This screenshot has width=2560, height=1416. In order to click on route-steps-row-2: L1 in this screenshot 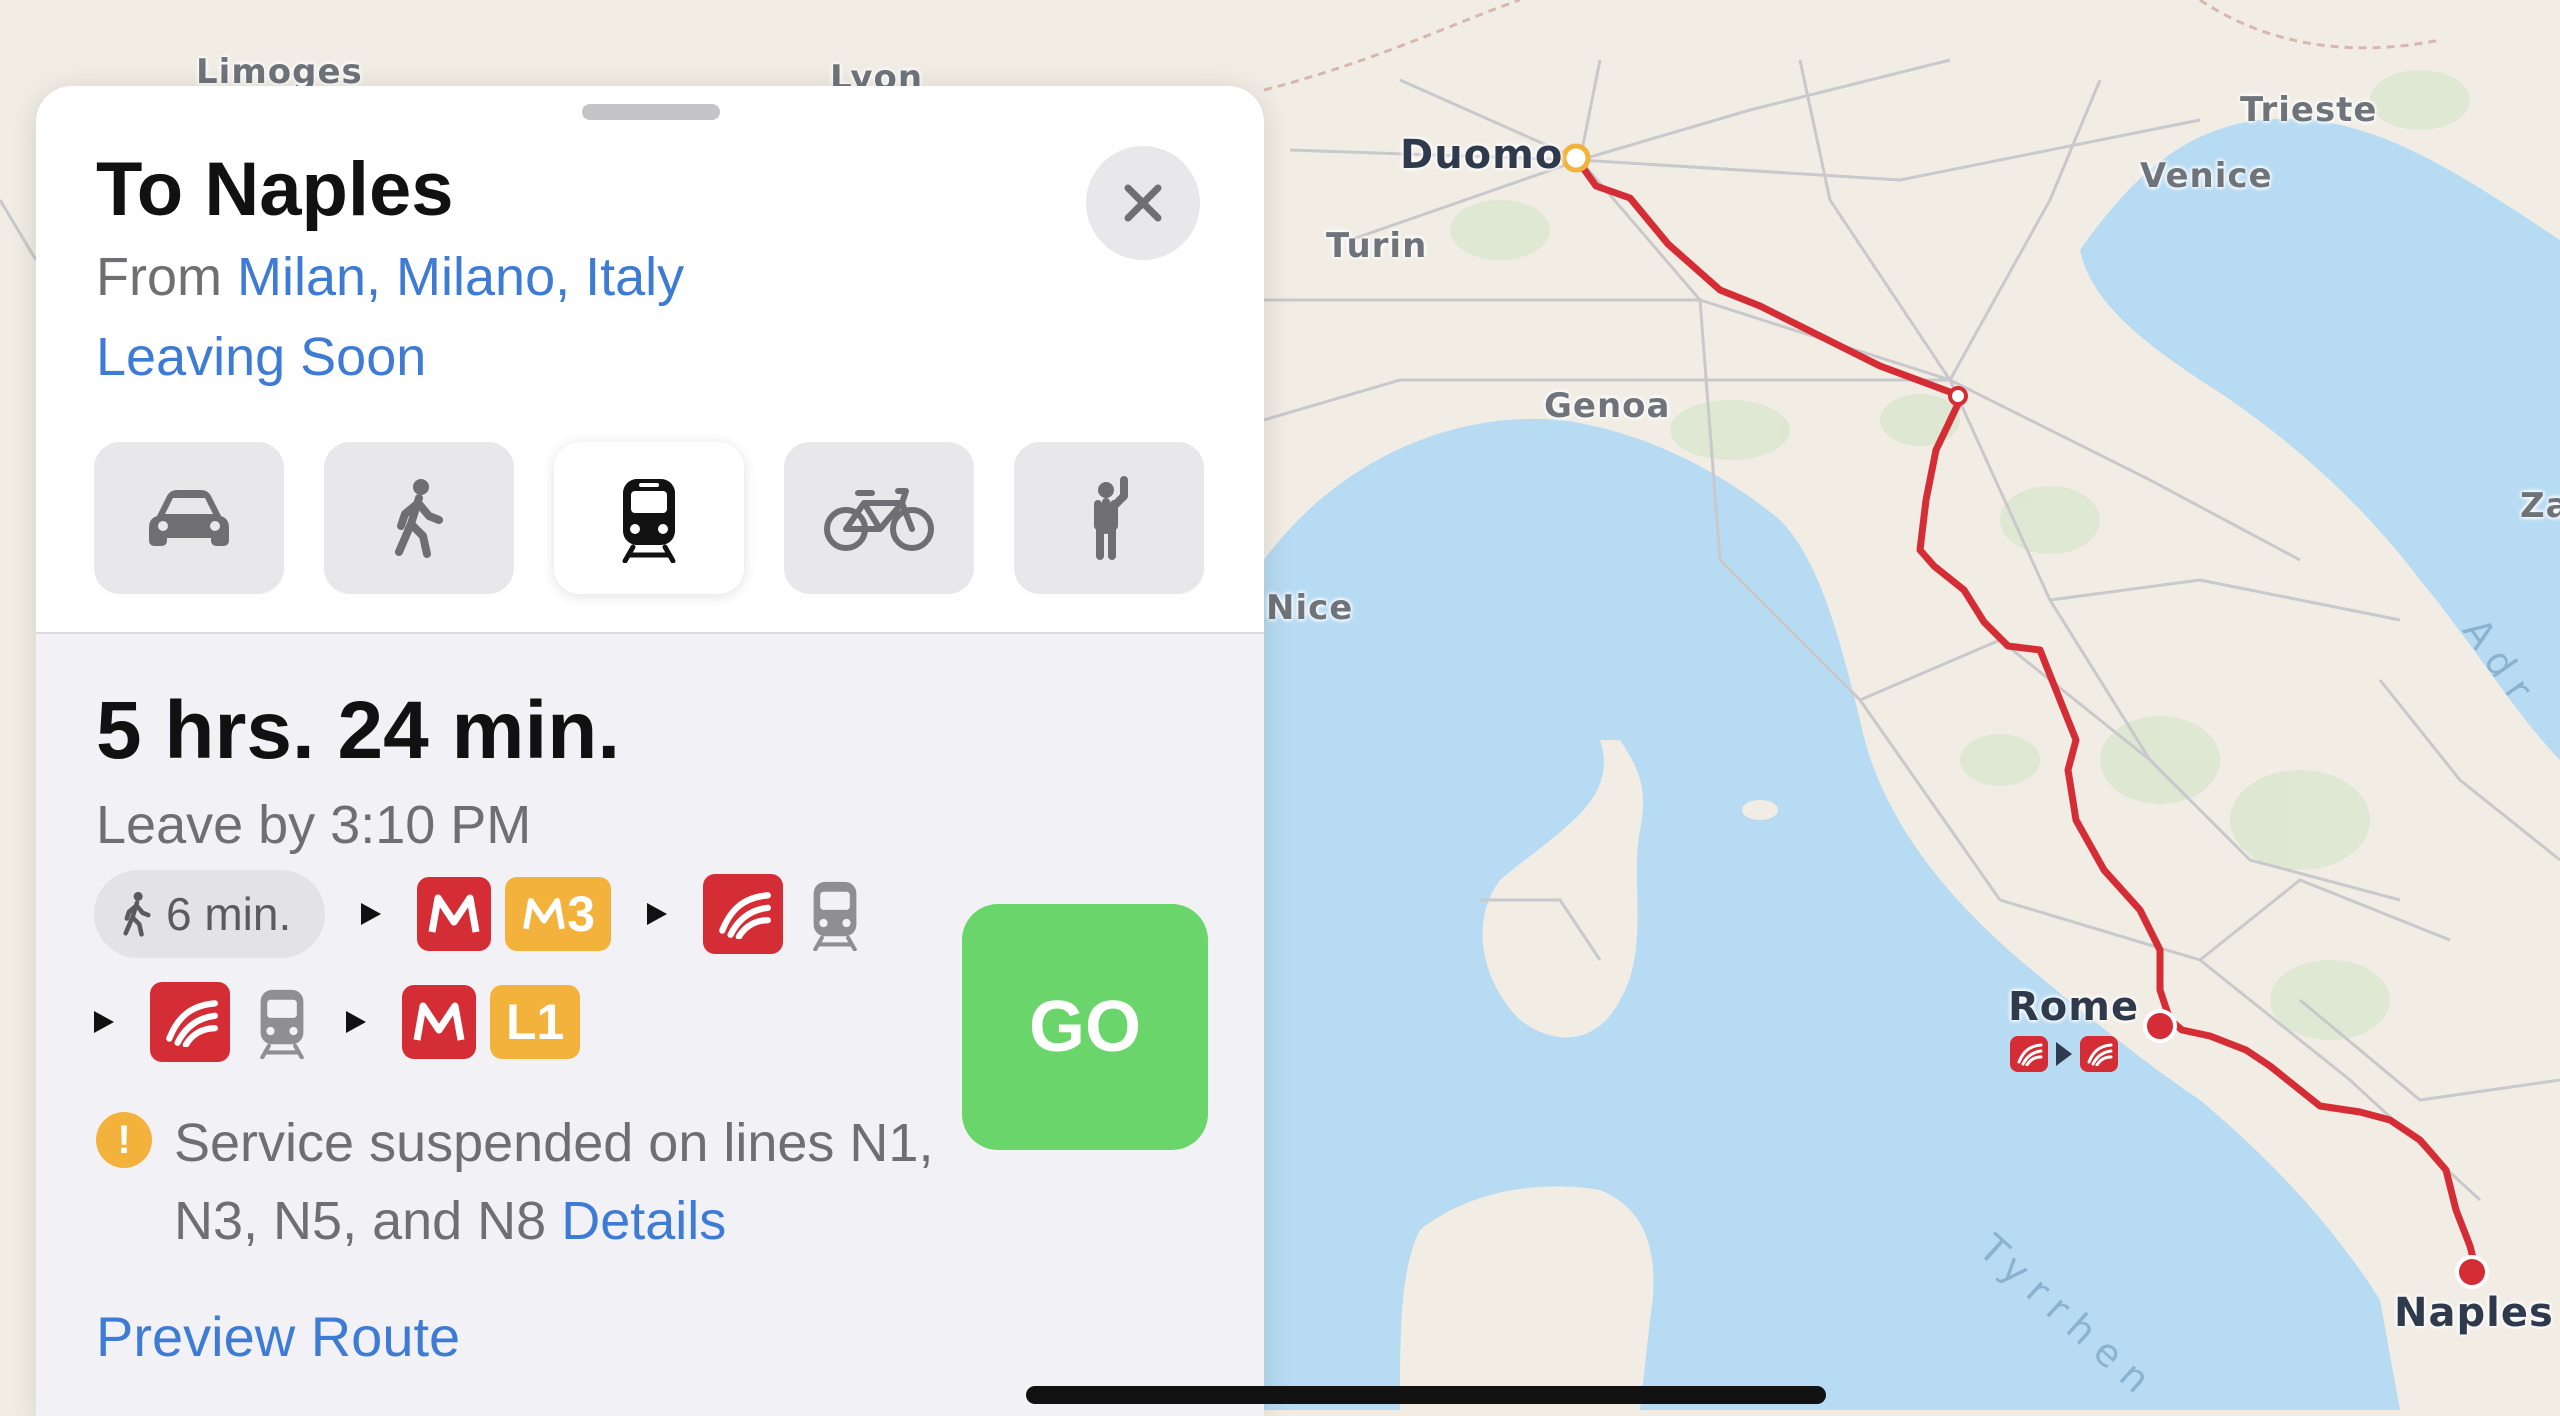, I will do `click(337, 1022)`.